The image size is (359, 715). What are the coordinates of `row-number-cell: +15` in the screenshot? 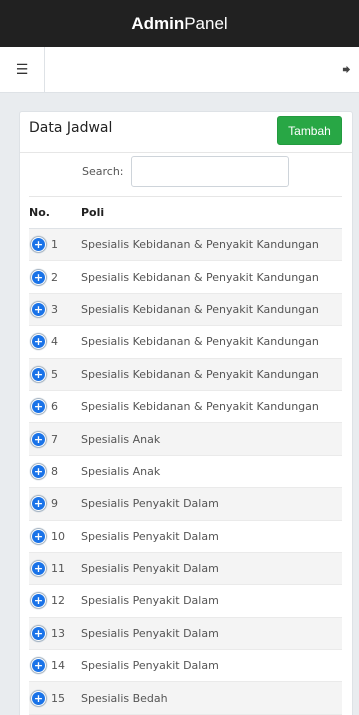 It's located at (55, 698).